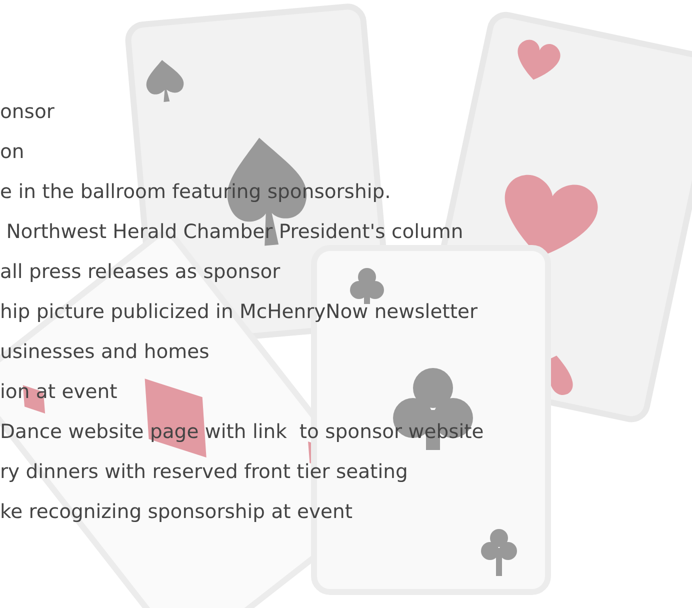  Describe the element at coordinates (27, 112) in the screenshot. I see `benefit-text: onsor` at that location.